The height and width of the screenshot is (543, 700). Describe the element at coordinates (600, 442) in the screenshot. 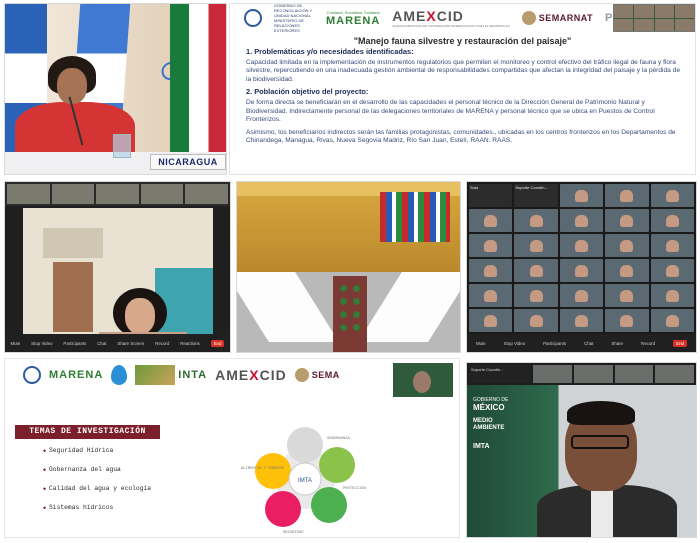

I see `glasses-icon` at that location.